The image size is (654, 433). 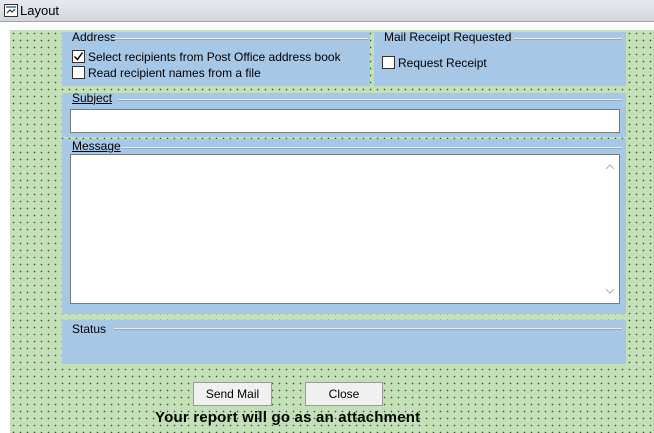 What do you see at coordinates (344, 342) in the screenshot?
I see `status-panel: Status` at bounding box center [344, 342].